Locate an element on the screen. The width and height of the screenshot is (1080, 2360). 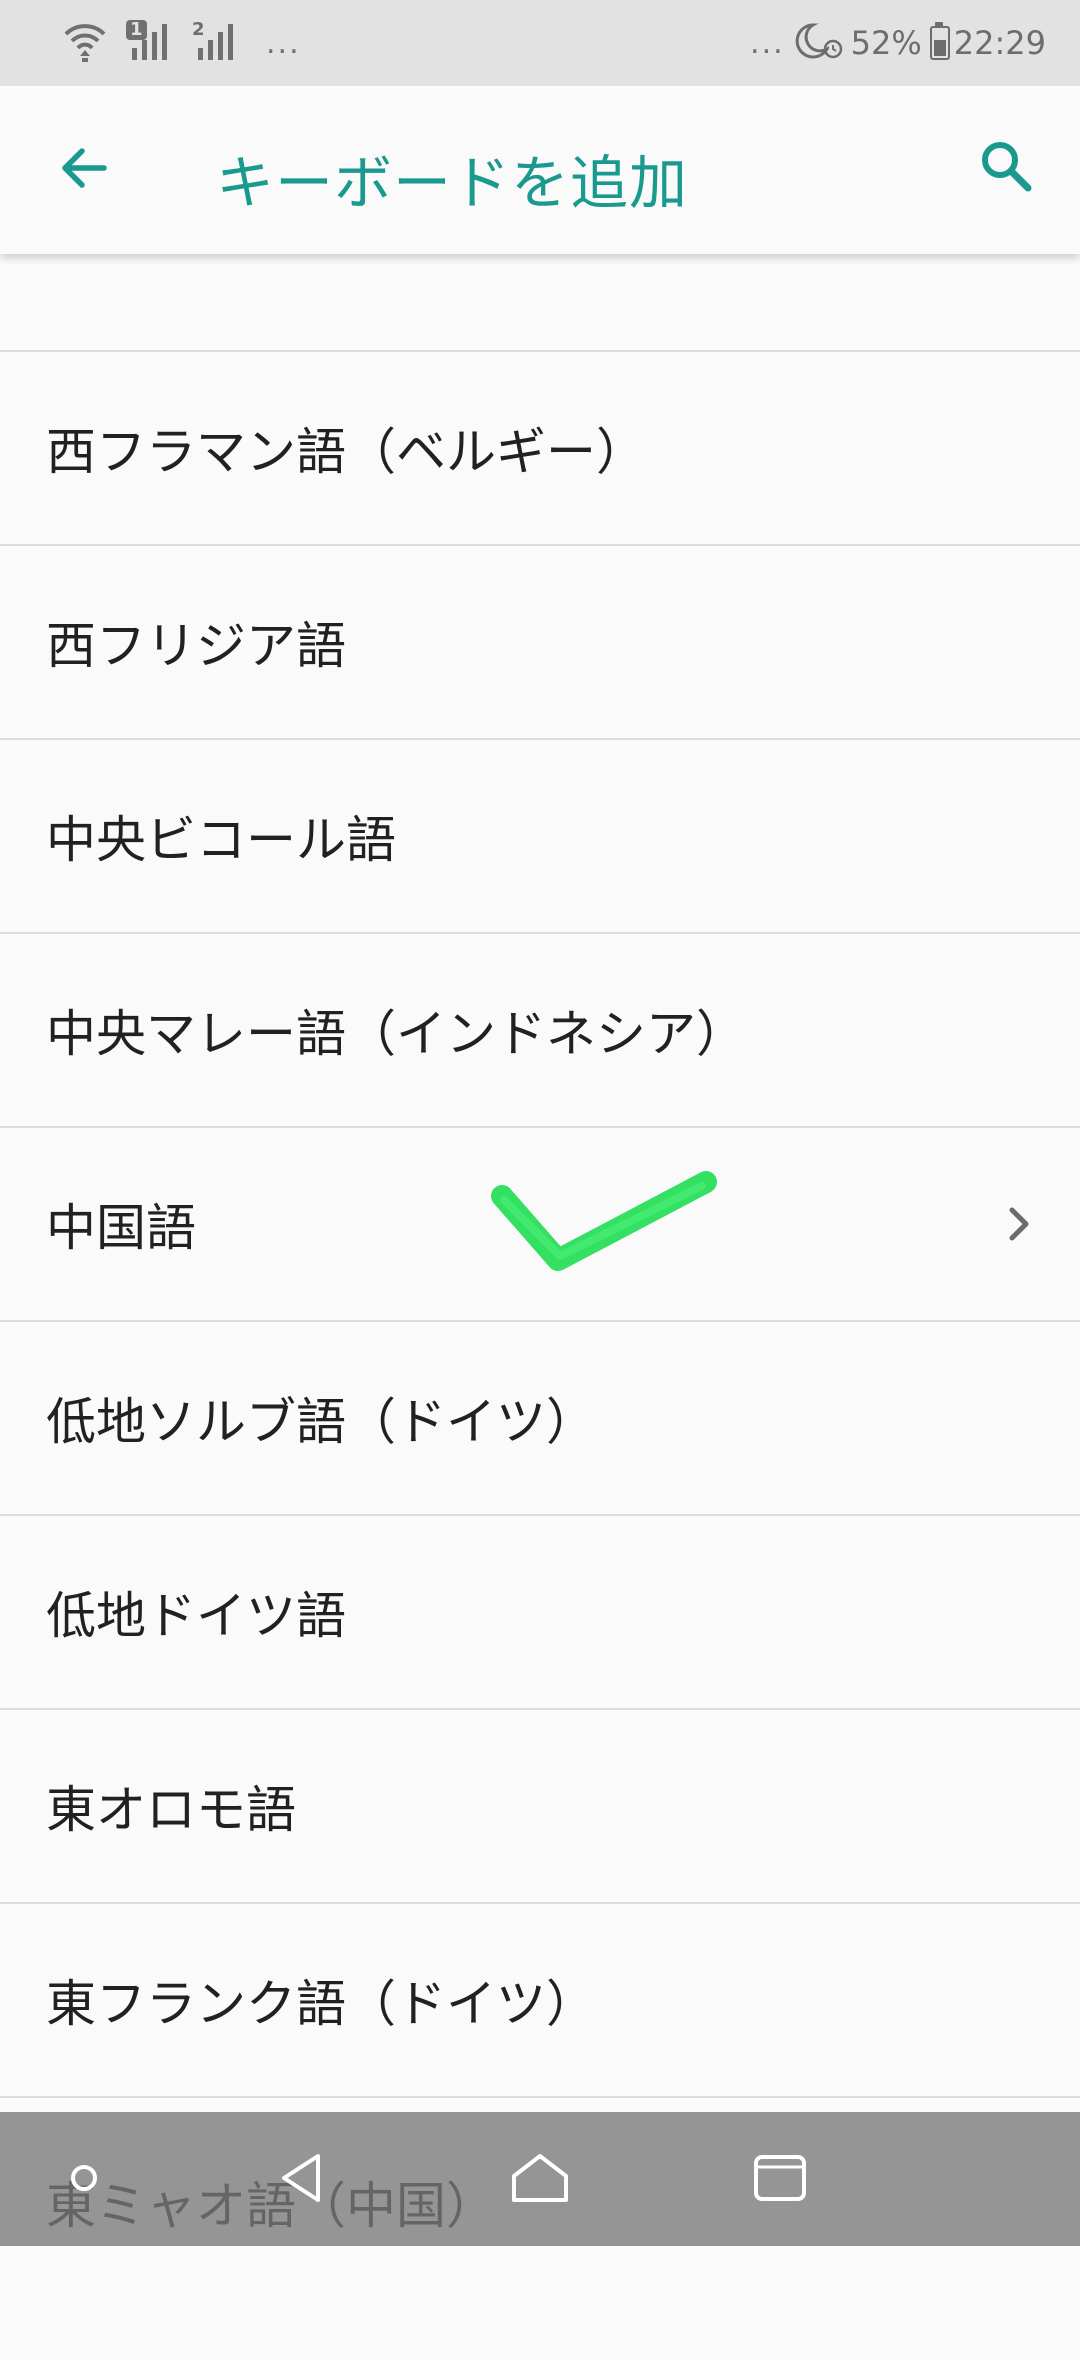
list-item: 東フランク語（ドイツ） is located at coordinates (540, 2001).